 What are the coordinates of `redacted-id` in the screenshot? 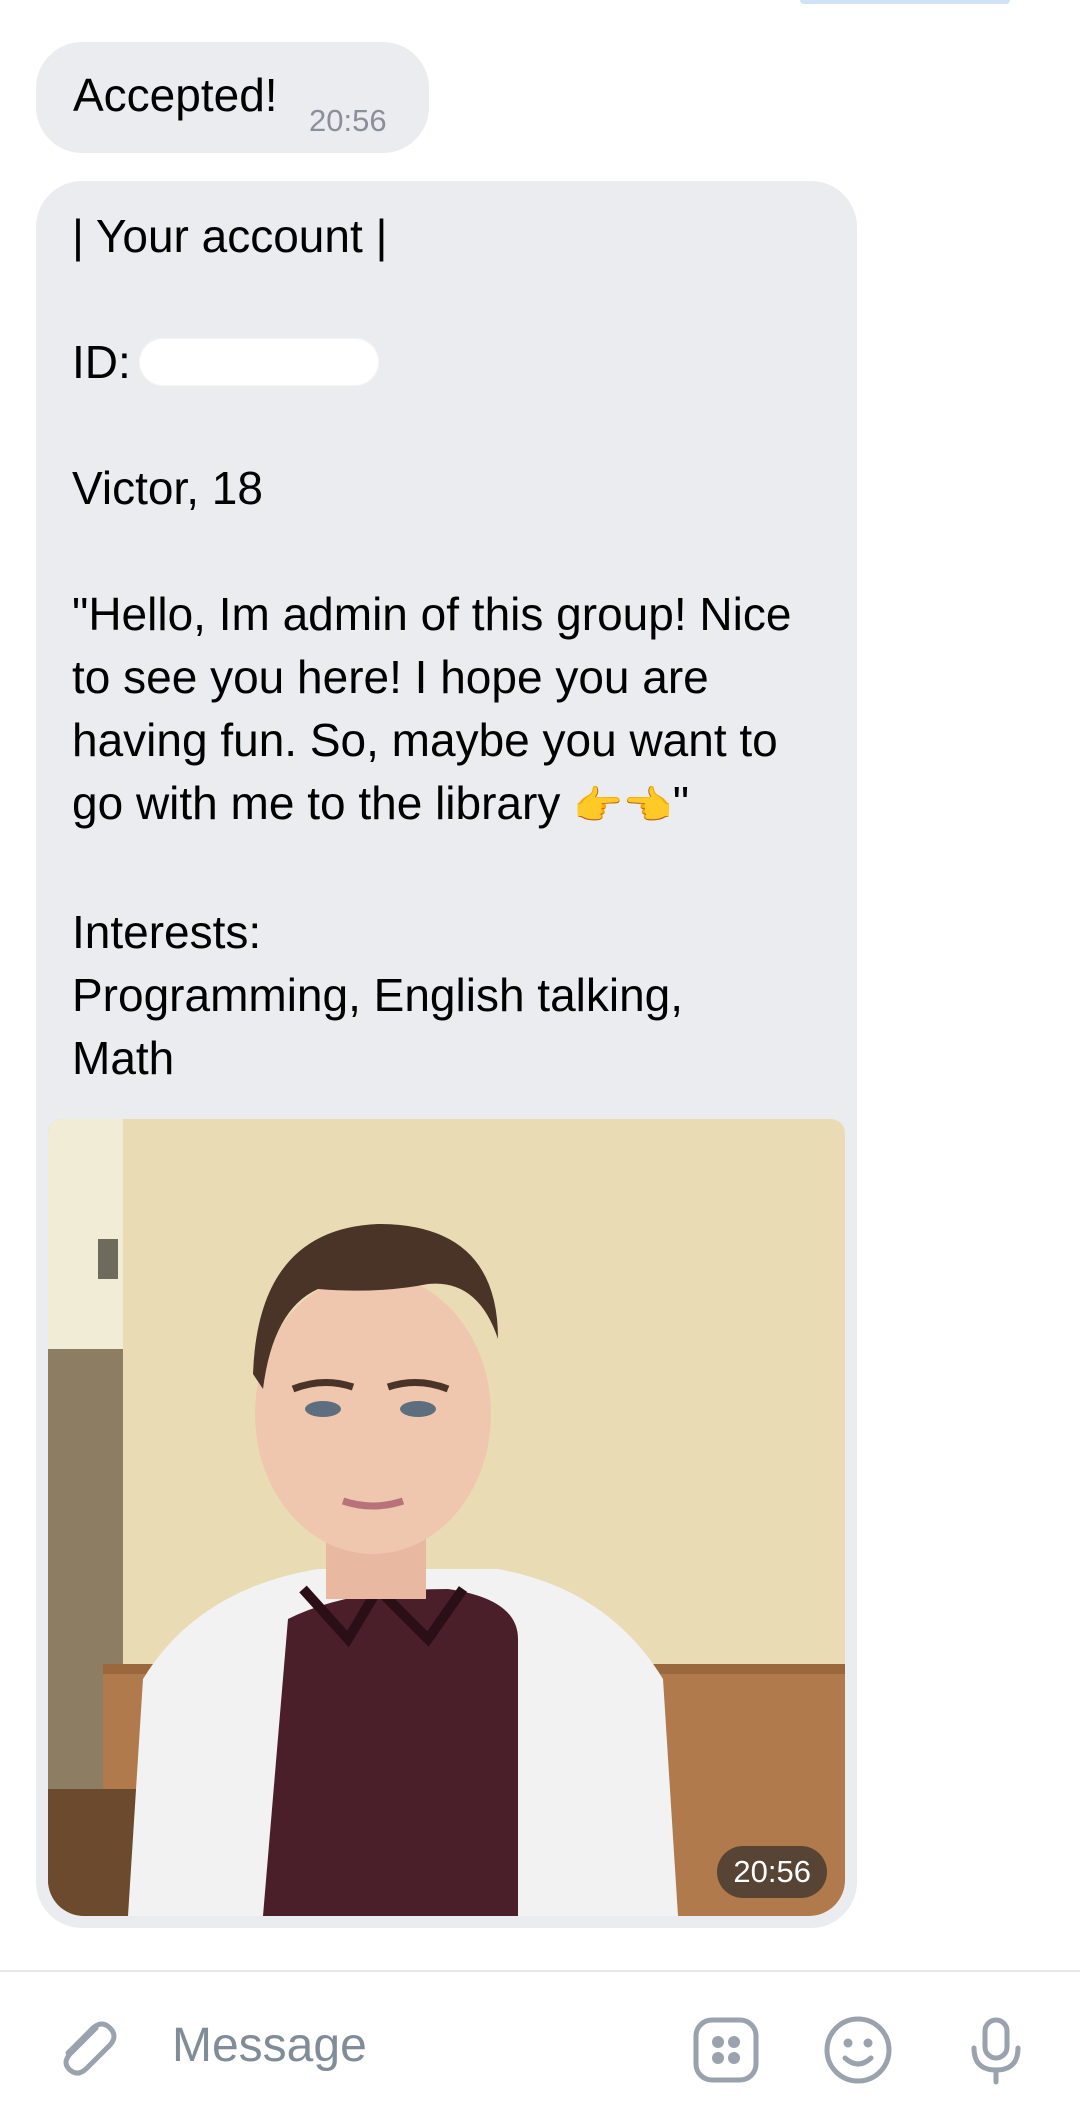 It's located at (258, 362).